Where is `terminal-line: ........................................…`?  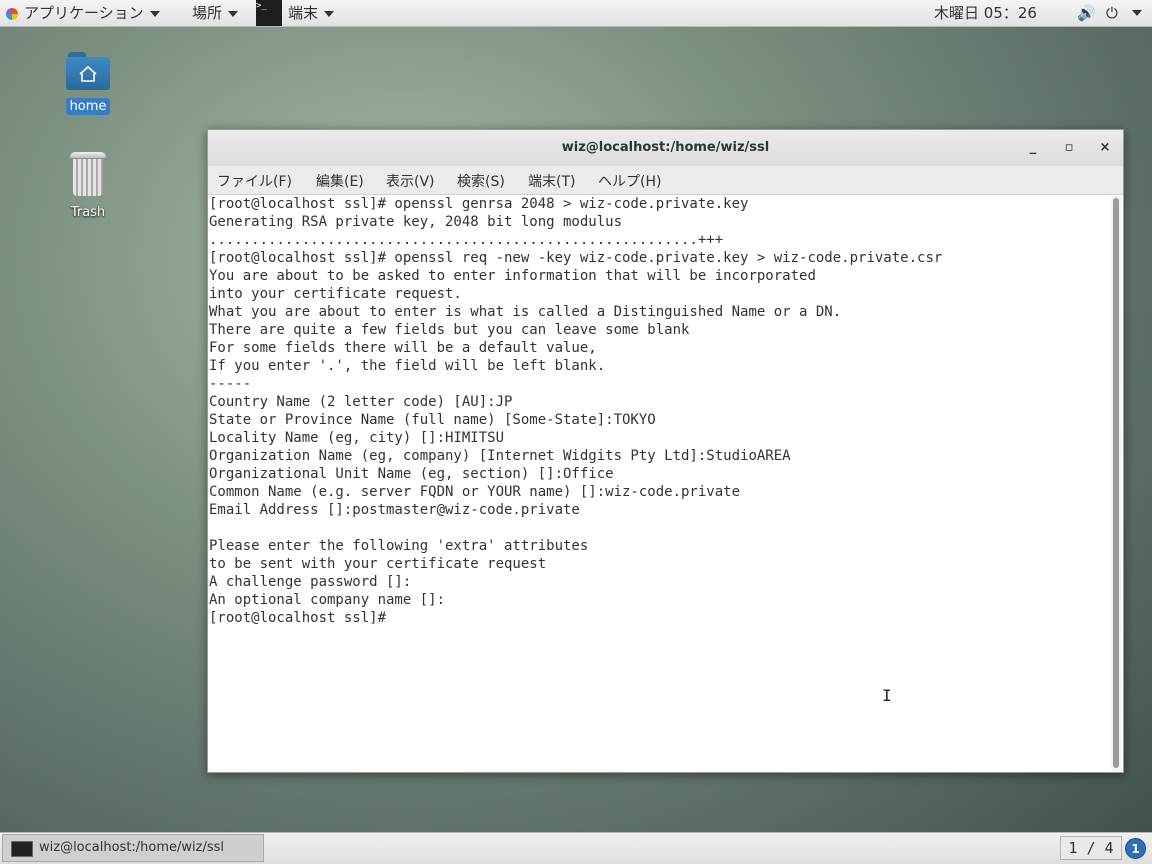 terminal-line: ........................................… is located at coordinates (466, 240).